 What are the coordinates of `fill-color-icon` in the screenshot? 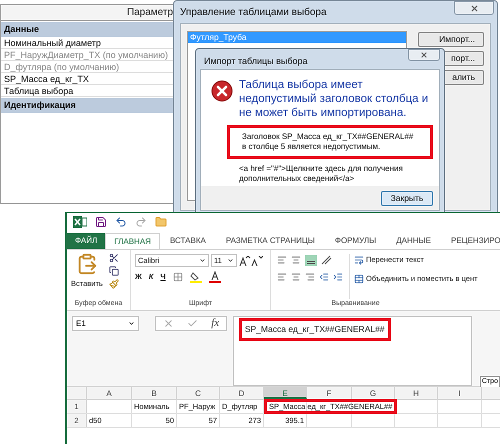 It's located at (196, 277).